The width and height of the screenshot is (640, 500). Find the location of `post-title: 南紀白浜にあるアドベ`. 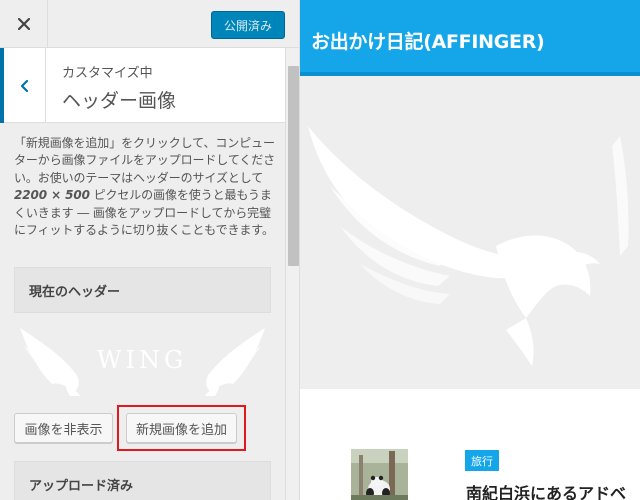

post-title: 南紀白浜にあるアドベ is located at coordinates (546, 490).